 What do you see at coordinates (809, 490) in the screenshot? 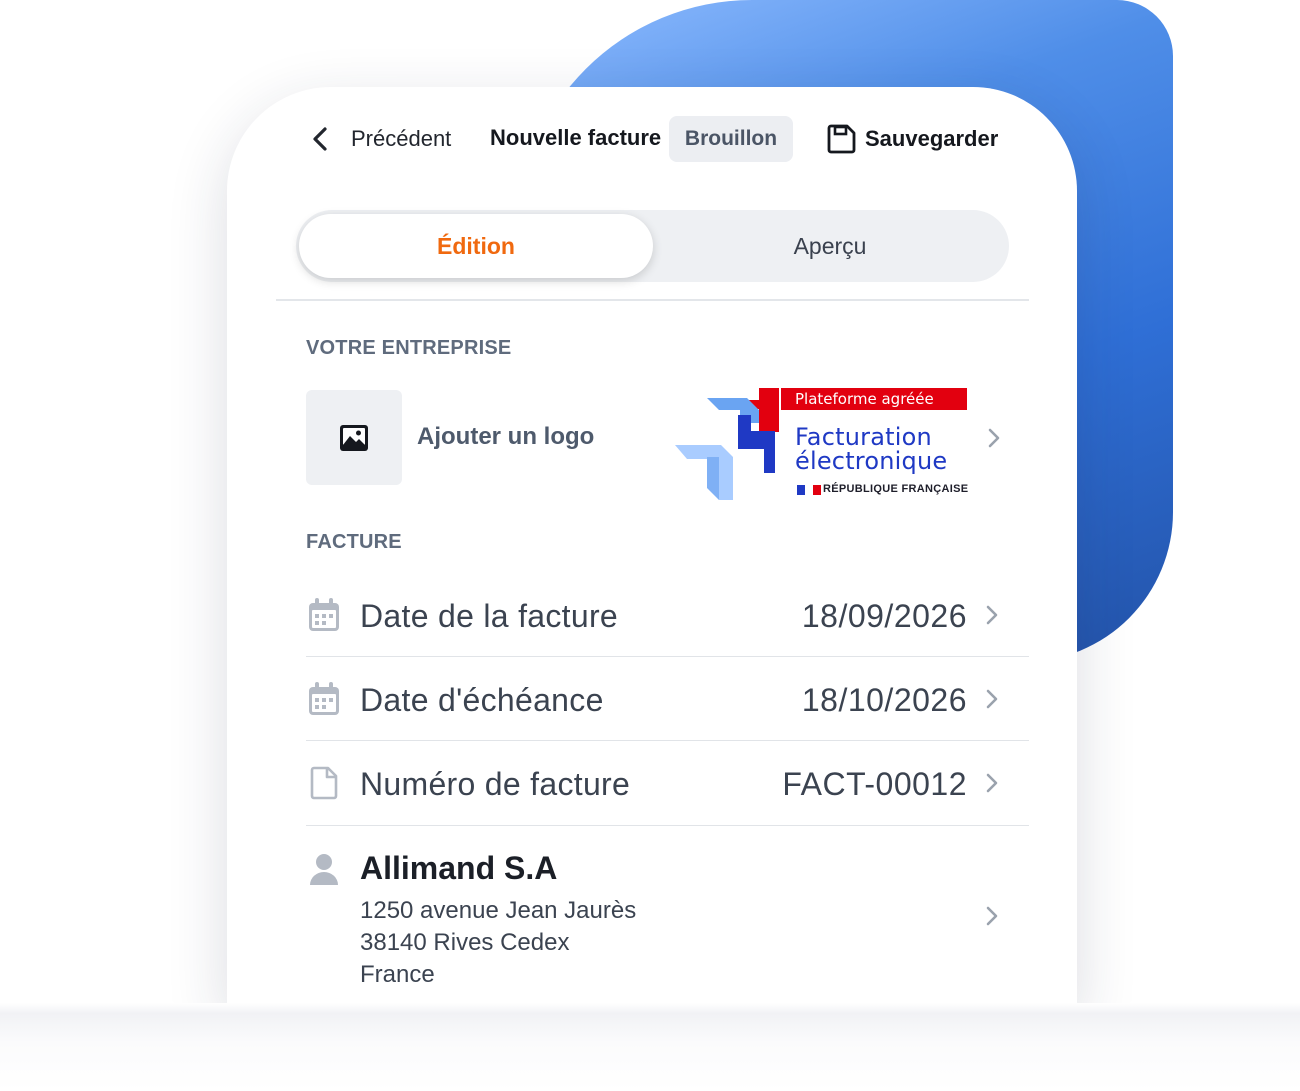
I see `french-flag-icon` at bounding box center [809, 490].